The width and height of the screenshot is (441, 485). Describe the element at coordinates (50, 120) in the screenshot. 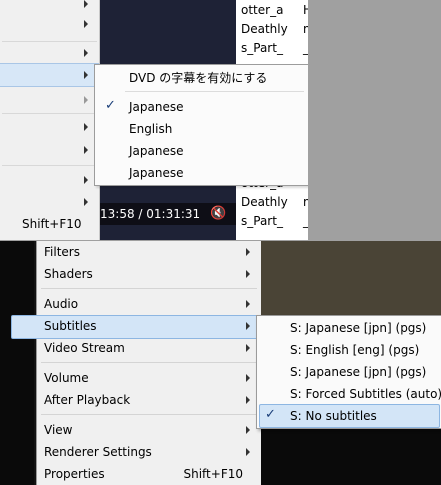

I see `context-menu-top: Shift+F10` at that location.